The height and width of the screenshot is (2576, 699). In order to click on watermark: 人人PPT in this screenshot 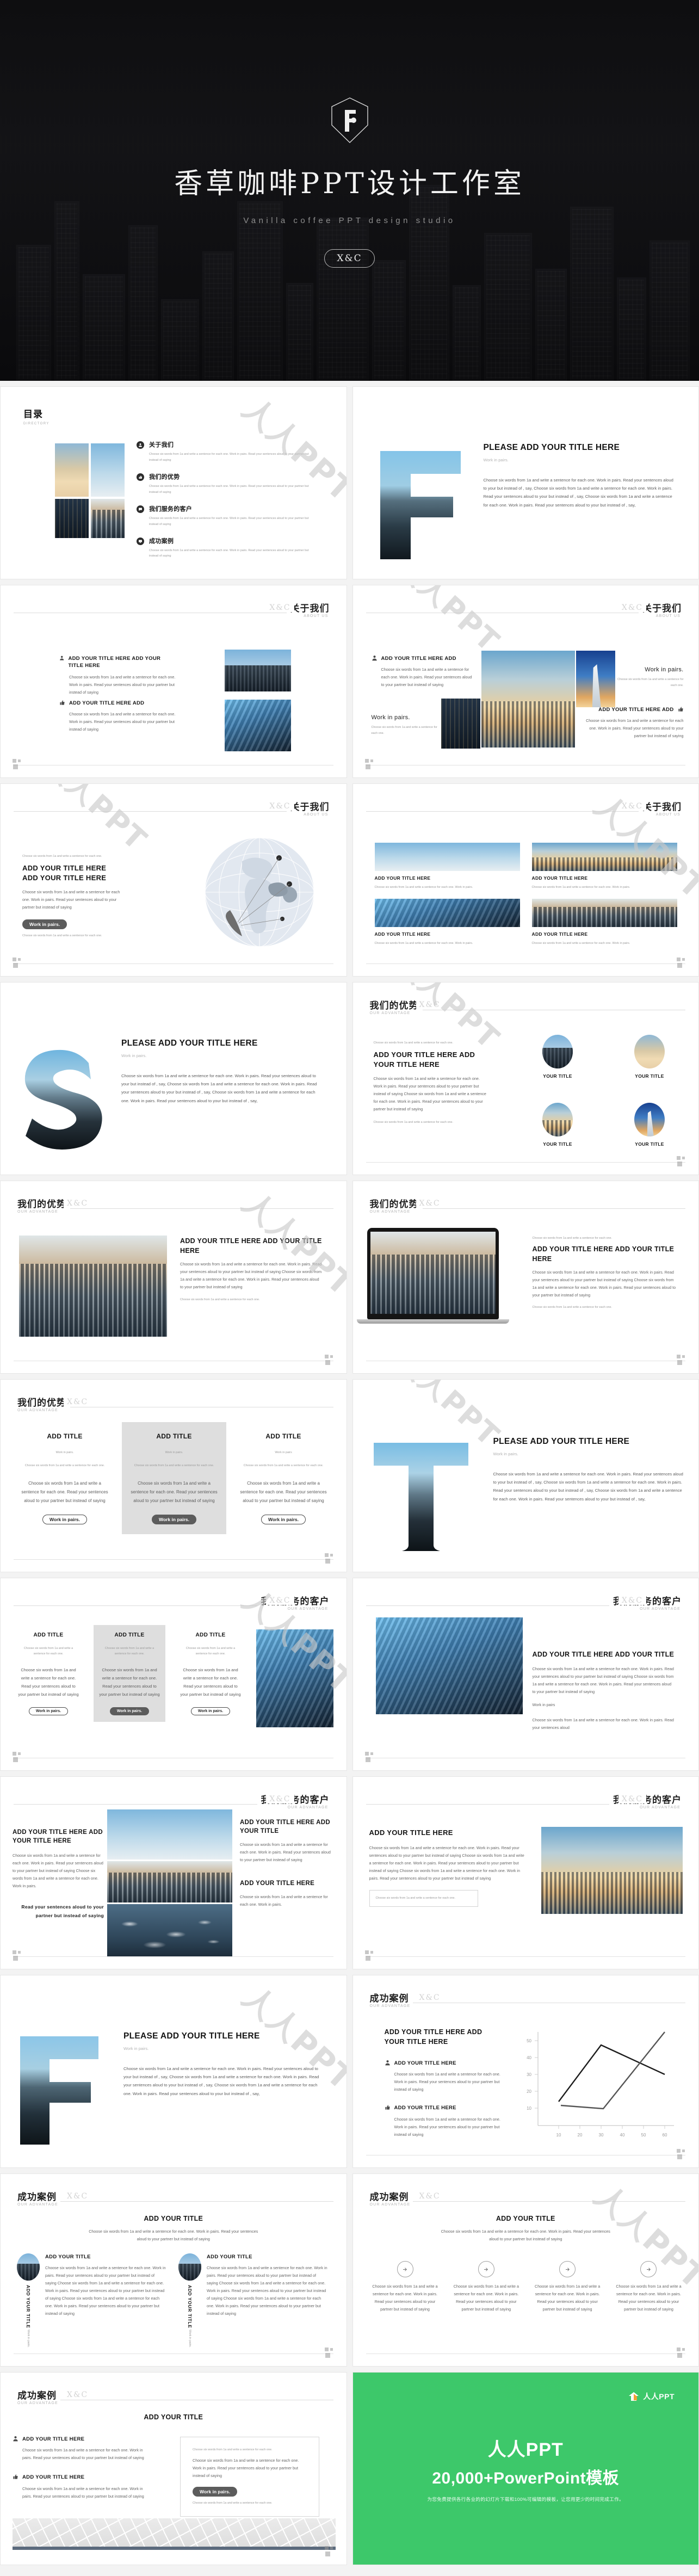, I will do `click(447, 622)`.